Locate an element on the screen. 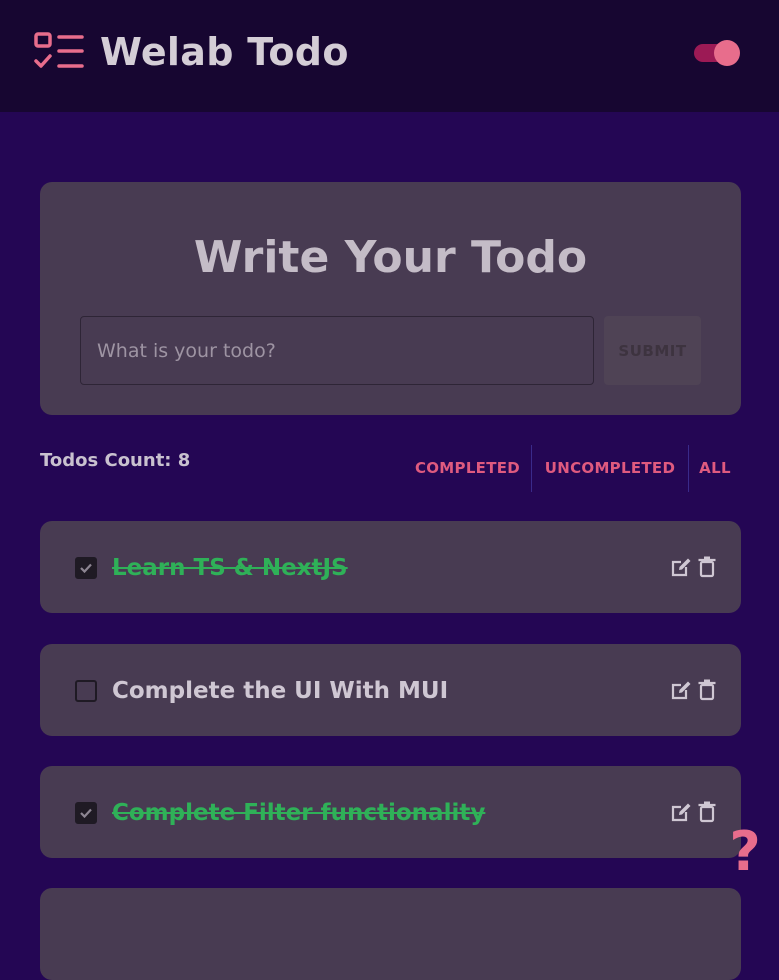 The height and width of the screenshot is (980, 779). todos-count: Todos Count: 8 is located at coordinates (115, 460).